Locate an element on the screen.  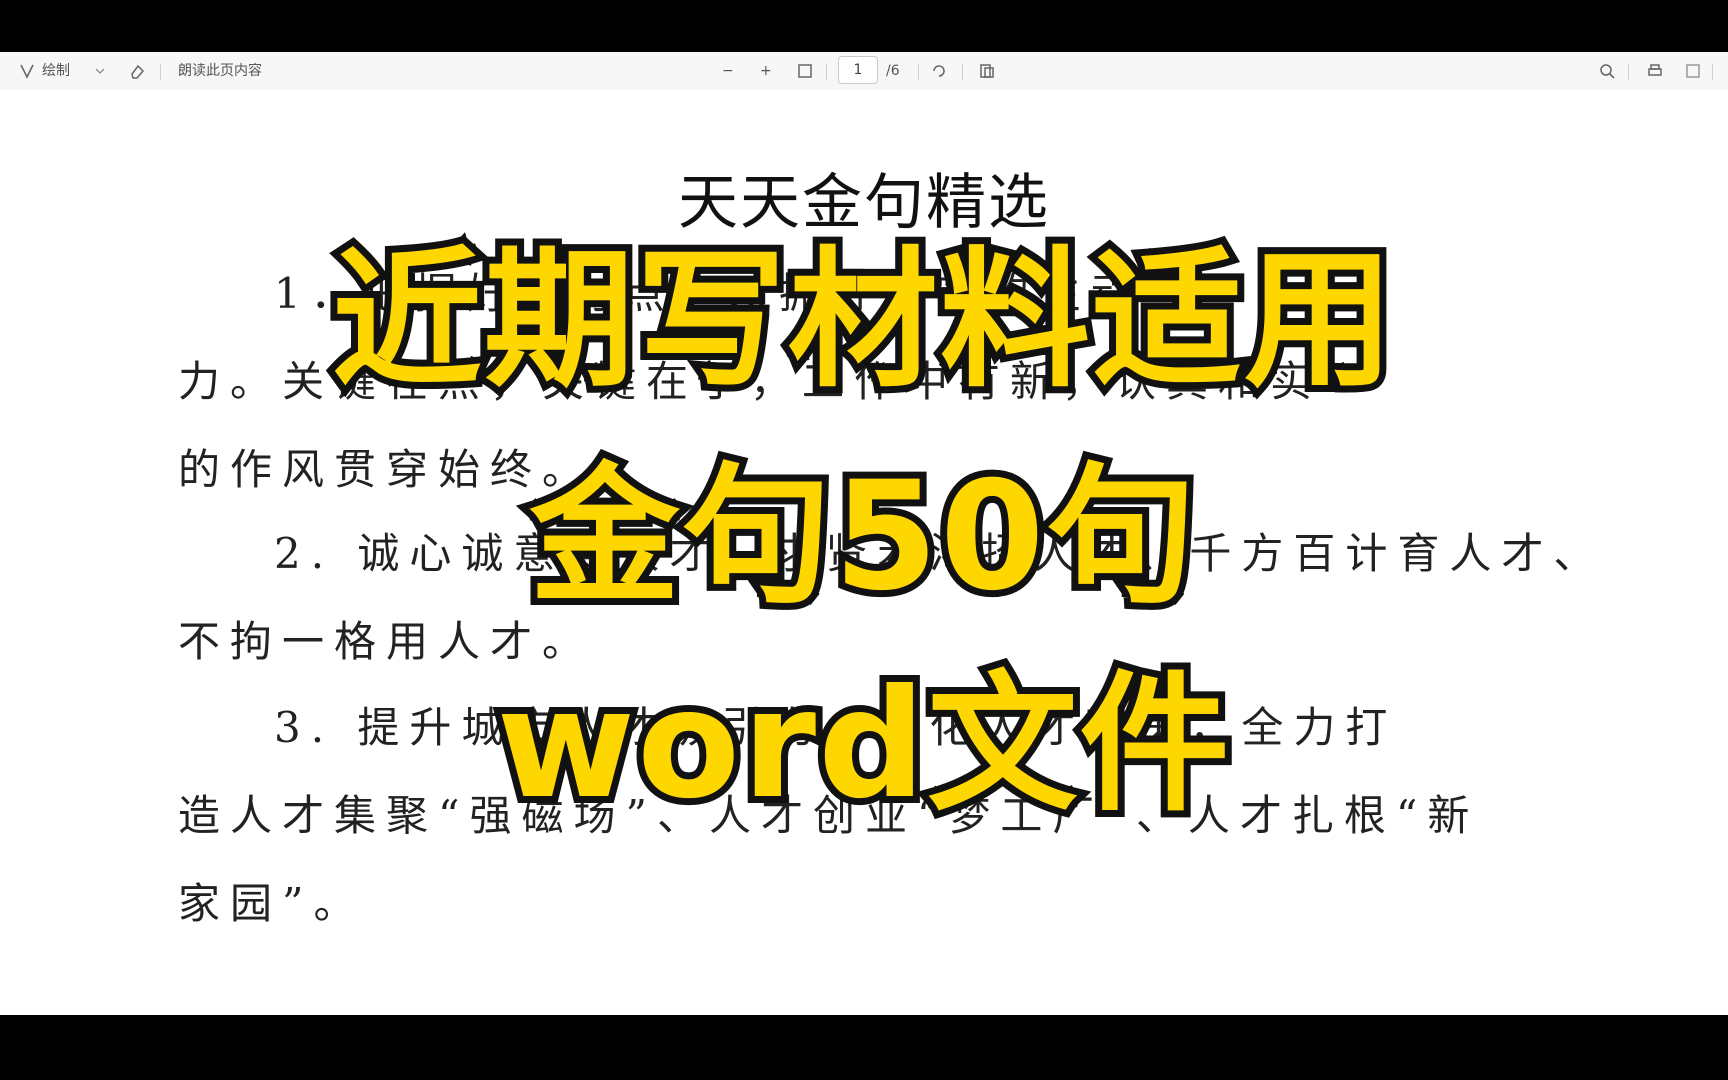
eraser-tool is located at coordinates (137, 71).